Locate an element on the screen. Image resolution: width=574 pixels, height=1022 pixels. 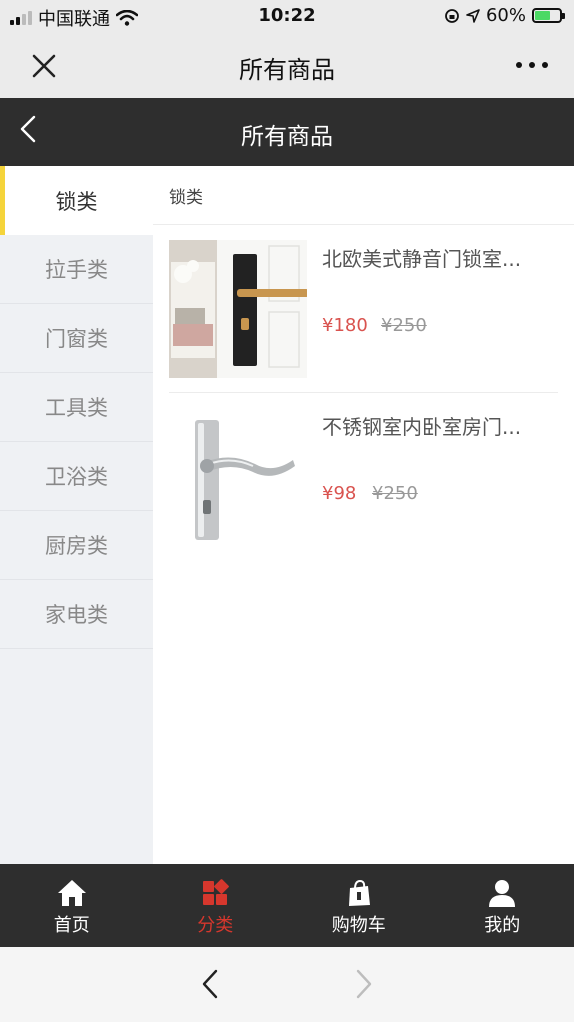
sidebar-item-label: 卫浴类 is located at coordinates (76, 477).